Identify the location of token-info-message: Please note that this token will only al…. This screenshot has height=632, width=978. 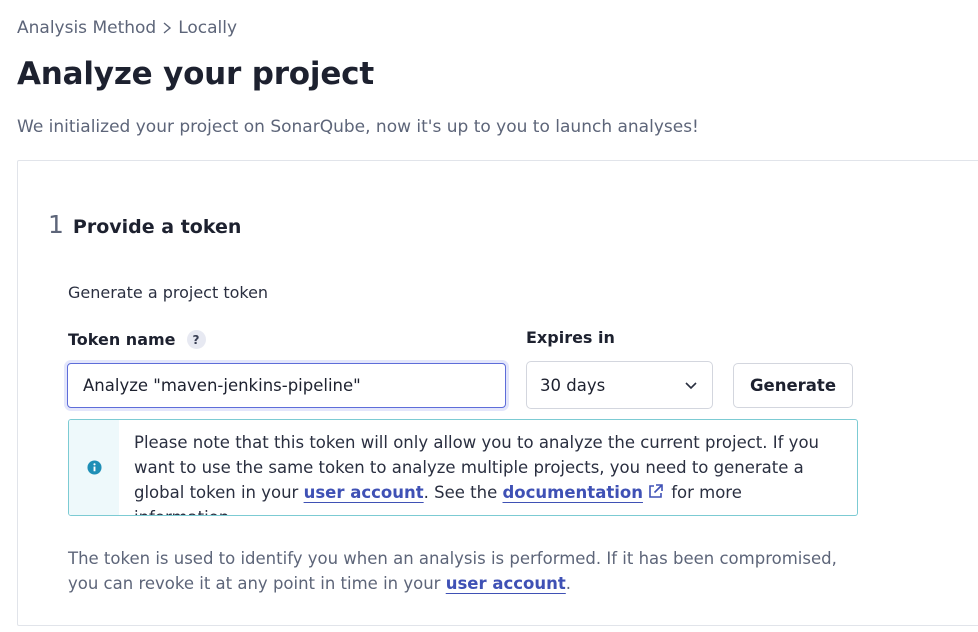
(463, 467).